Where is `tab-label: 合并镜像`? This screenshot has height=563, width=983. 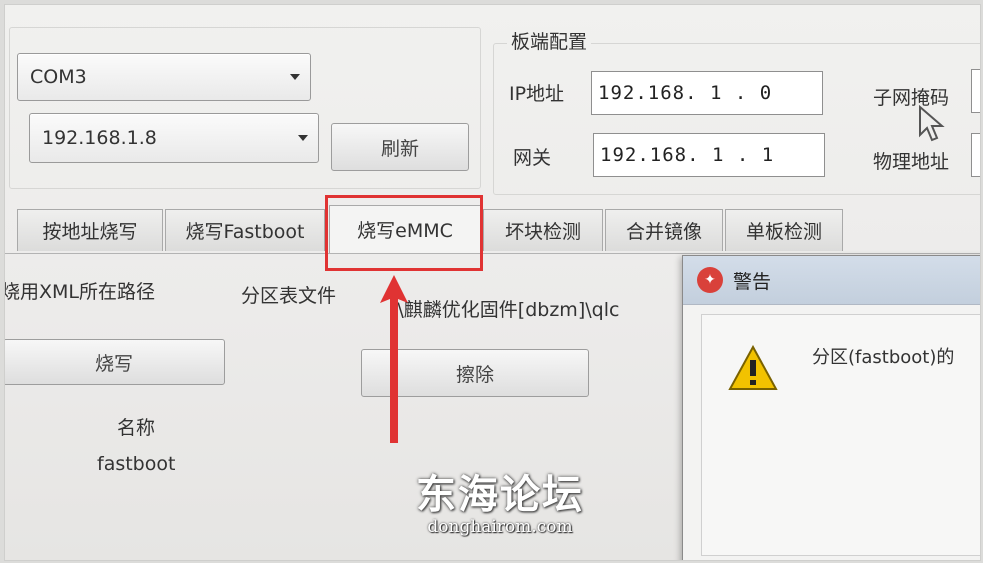 tab-label: 合并镜像 is located at coordinates (663, 232).